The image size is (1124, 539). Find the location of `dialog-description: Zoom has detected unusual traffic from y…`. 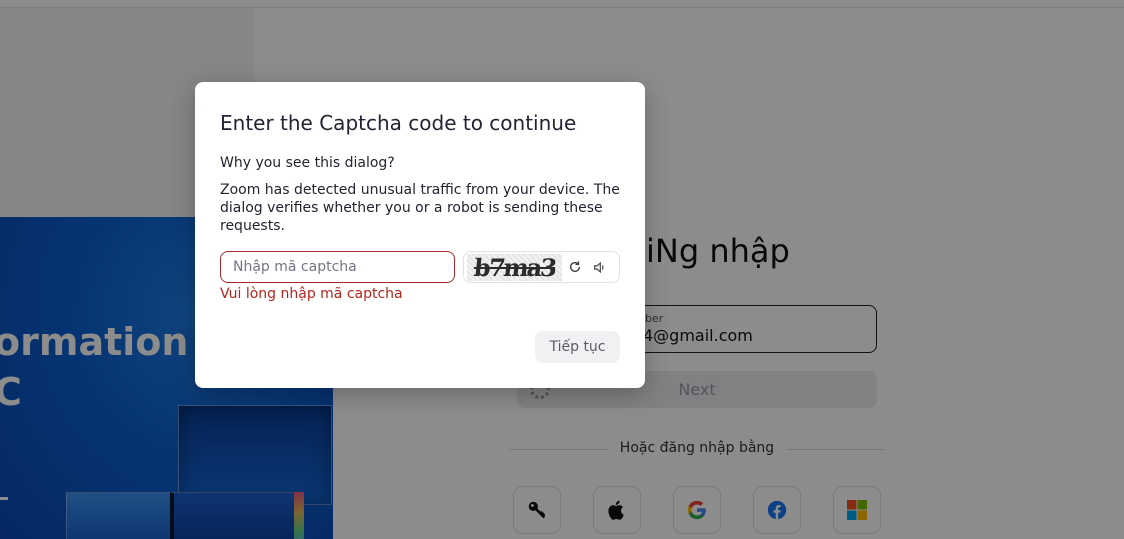

dialog-description: Zoom has detected unusual traffic from y… is located at coordinates (420, 208).